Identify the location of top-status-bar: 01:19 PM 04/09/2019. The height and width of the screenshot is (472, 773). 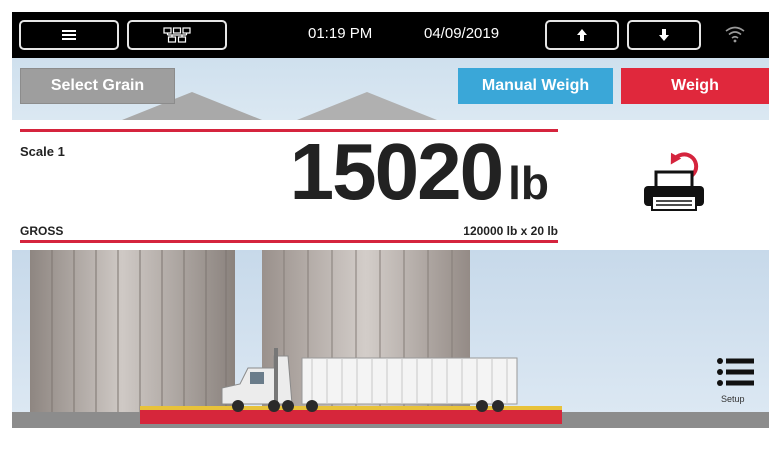
(390, 35).